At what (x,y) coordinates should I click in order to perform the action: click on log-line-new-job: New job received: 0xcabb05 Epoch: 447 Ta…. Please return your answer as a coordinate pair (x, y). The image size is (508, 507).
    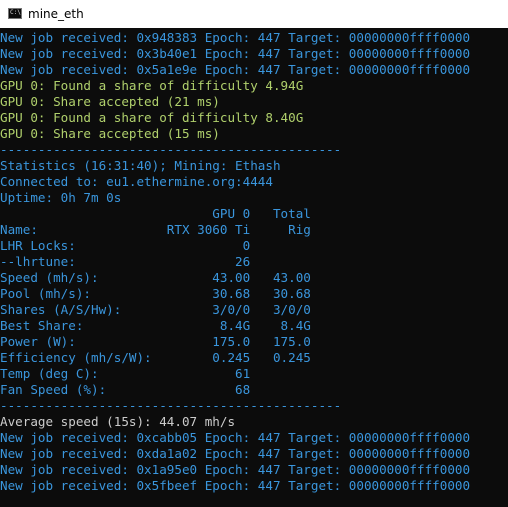
    Looking at the image, I should click on (235, 437).